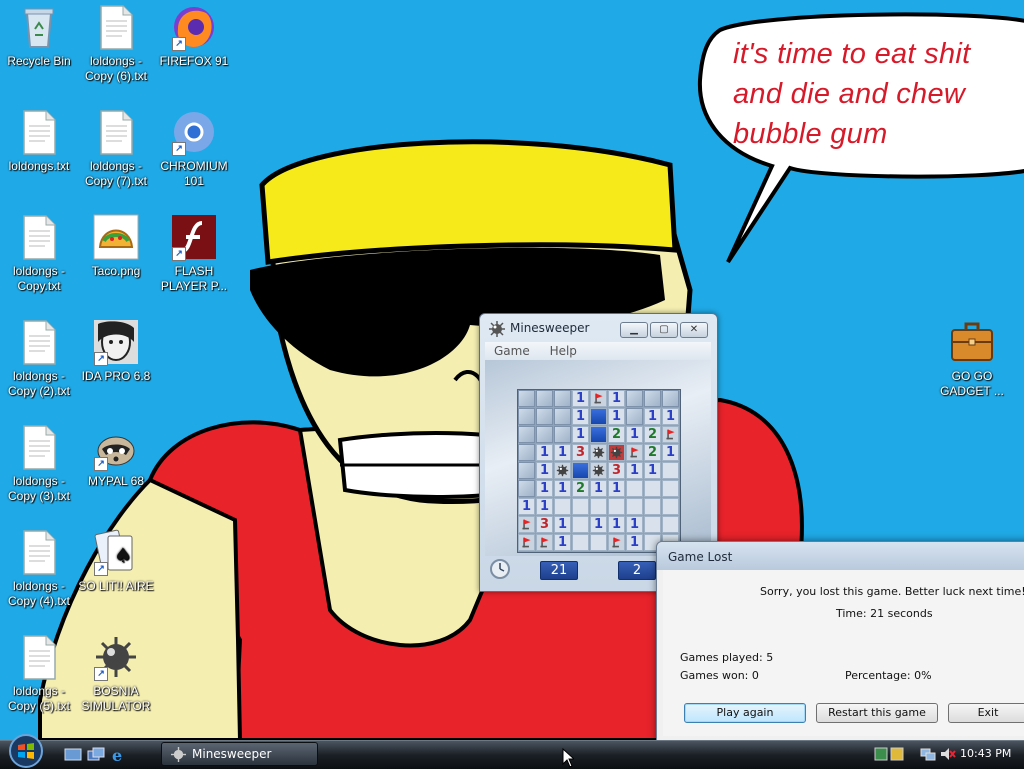  Describe the element at coordinates (986, 713) in the screenshot. I see `exit-button: Exit` at that location.